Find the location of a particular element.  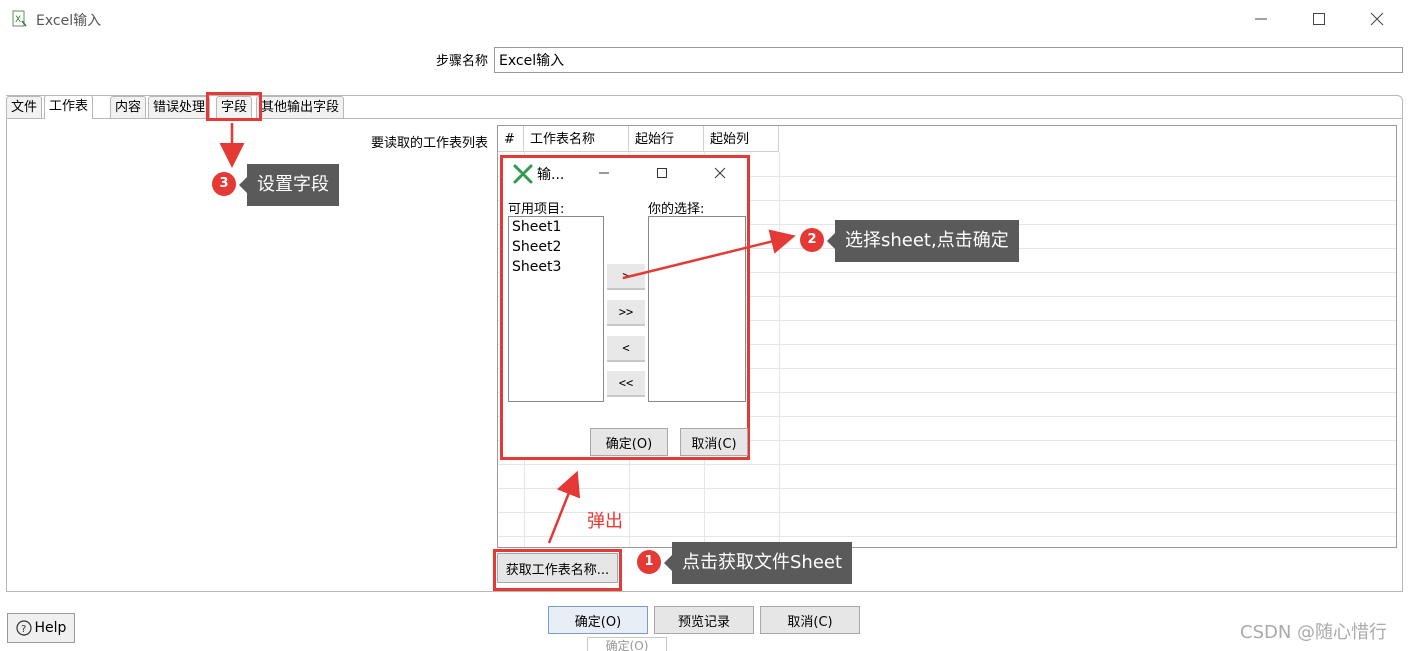

step-name-label: 步骤名称 is located at coordinates (461, 61).